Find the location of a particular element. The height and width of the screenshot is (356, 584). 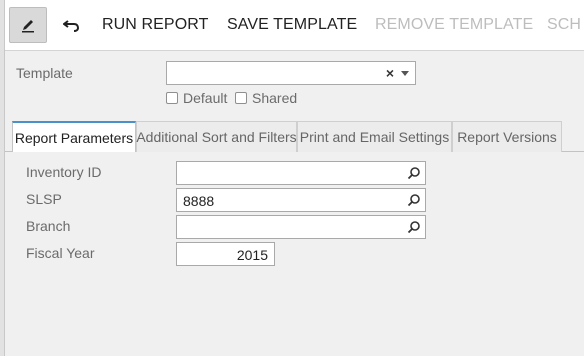

undo-icon is located at coordinates (71, 26).